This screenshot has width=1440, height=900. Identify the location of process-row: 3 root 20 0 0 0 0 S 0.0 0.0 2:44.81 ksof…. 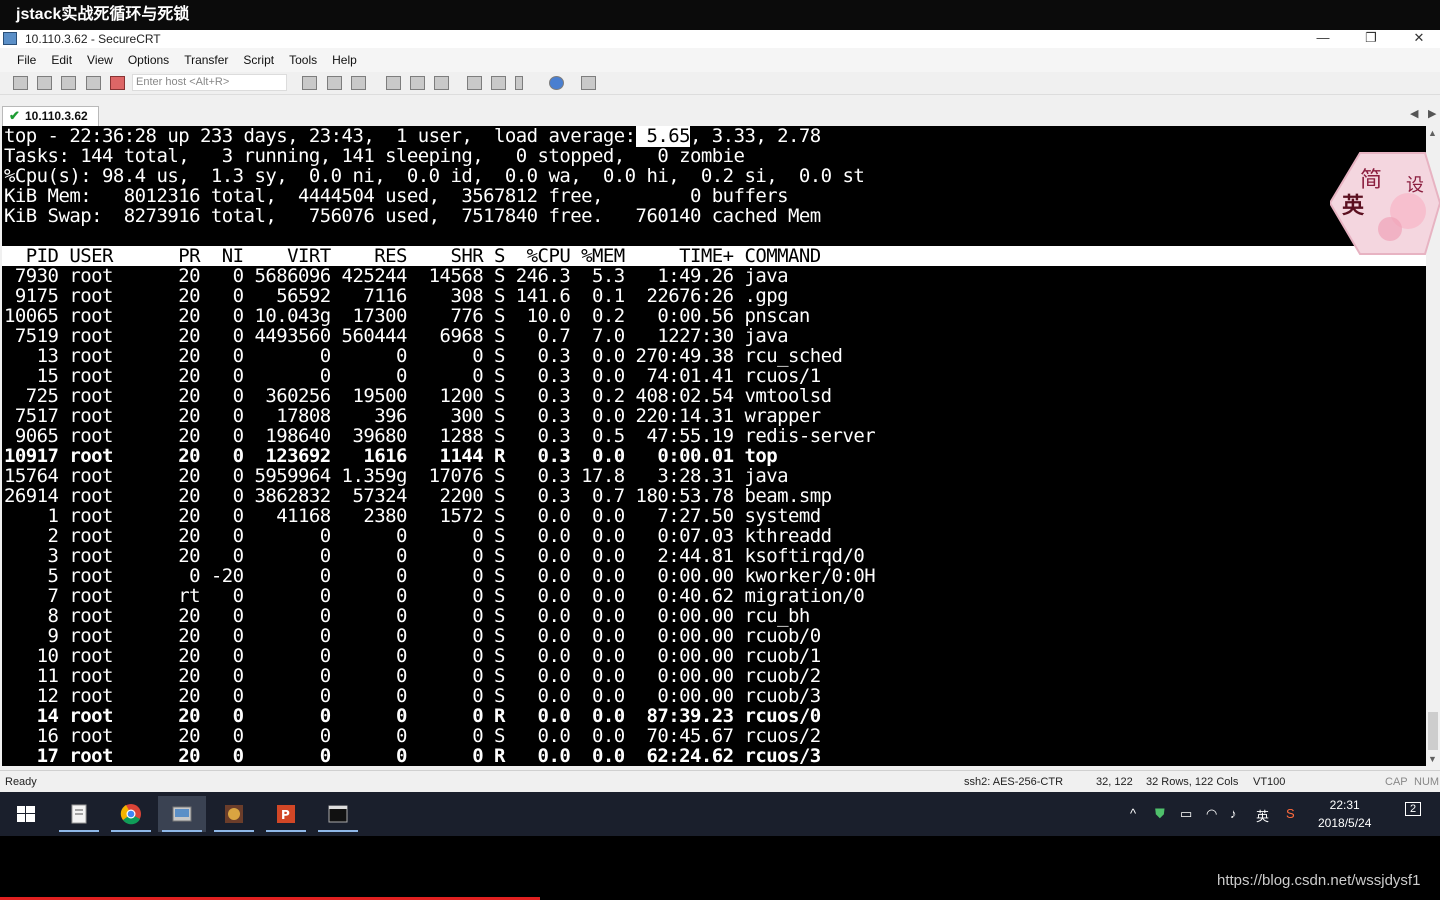
(434, 556).